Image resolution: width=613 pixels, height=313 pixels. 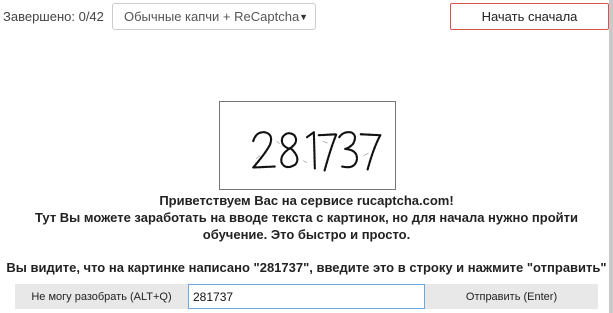 I want to click on progress-counter: Завершено: 0/42, so click(x=53, y=16).